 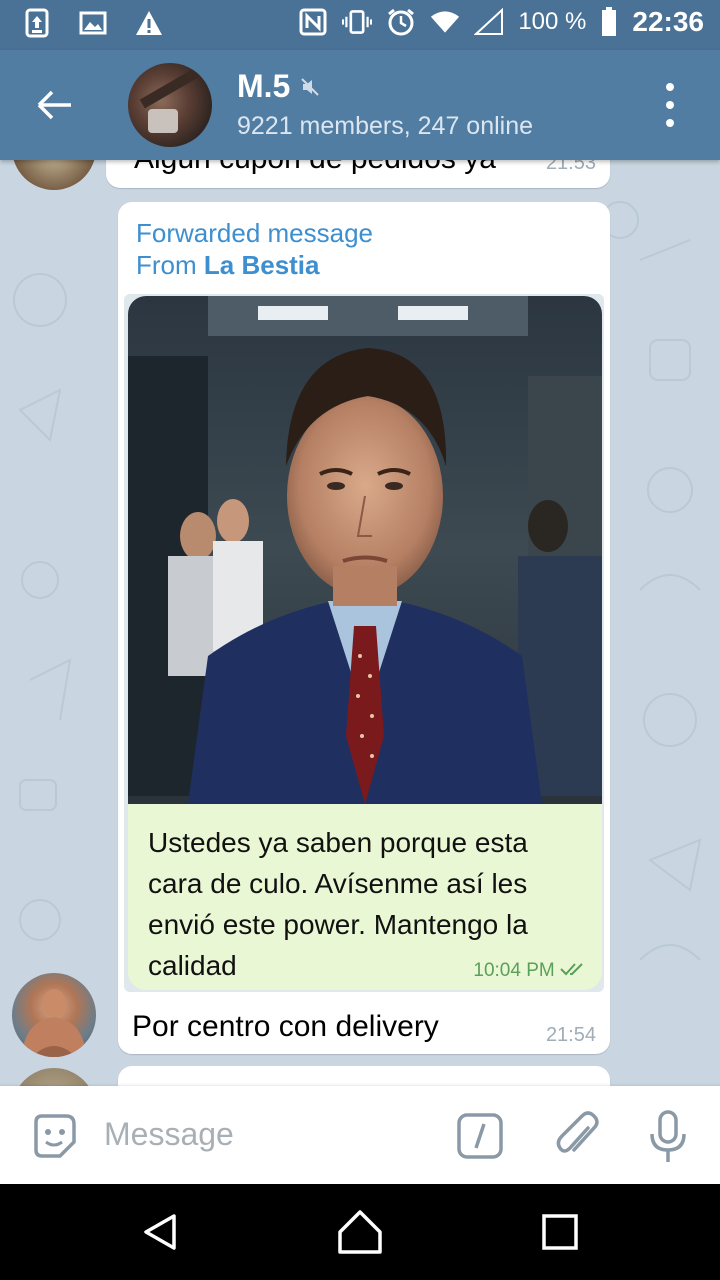 What do you see at coordinates (609, 22) in the screenshot?
I see `battery-icon` at bounding box center [609, 22].